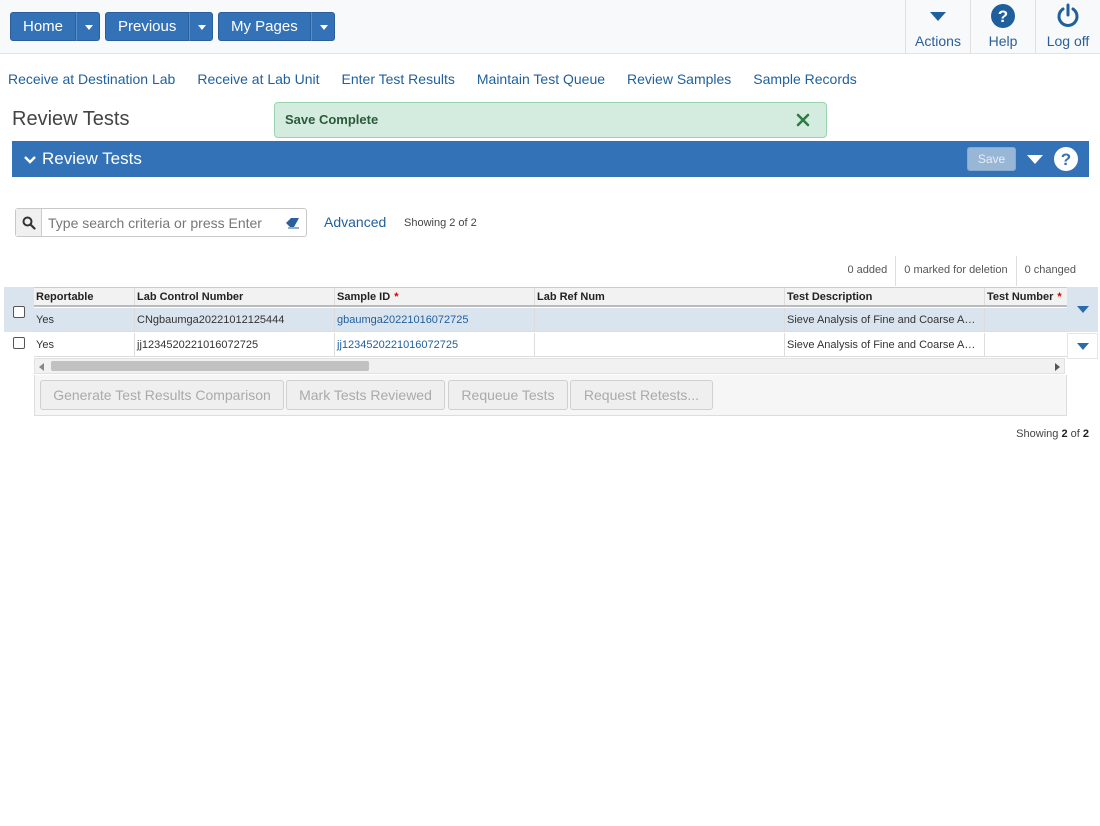 This screenshot has width=1100, height=826. What do you see at coordinates (867, 270) in the screenshot?
I see `added-count: 0 added` at bounding box center [867, 270].